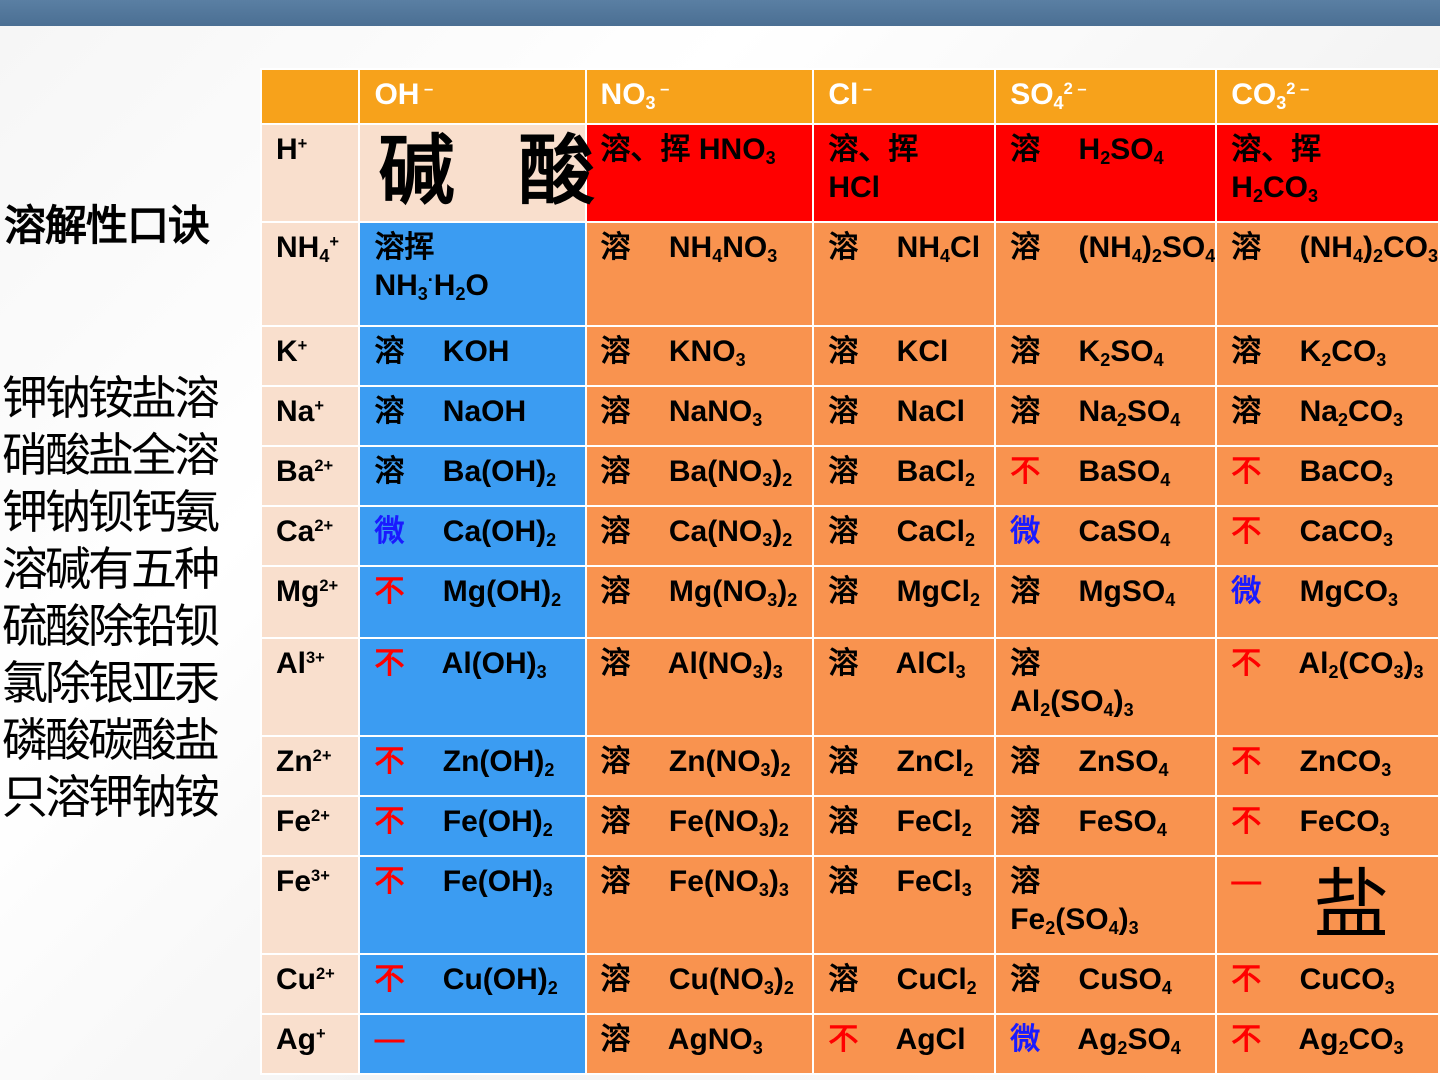  What do you see at coordinates (310, 984) in the screenshot?
I see `cation-header: Cu2+` at bounding box center [310, 984].